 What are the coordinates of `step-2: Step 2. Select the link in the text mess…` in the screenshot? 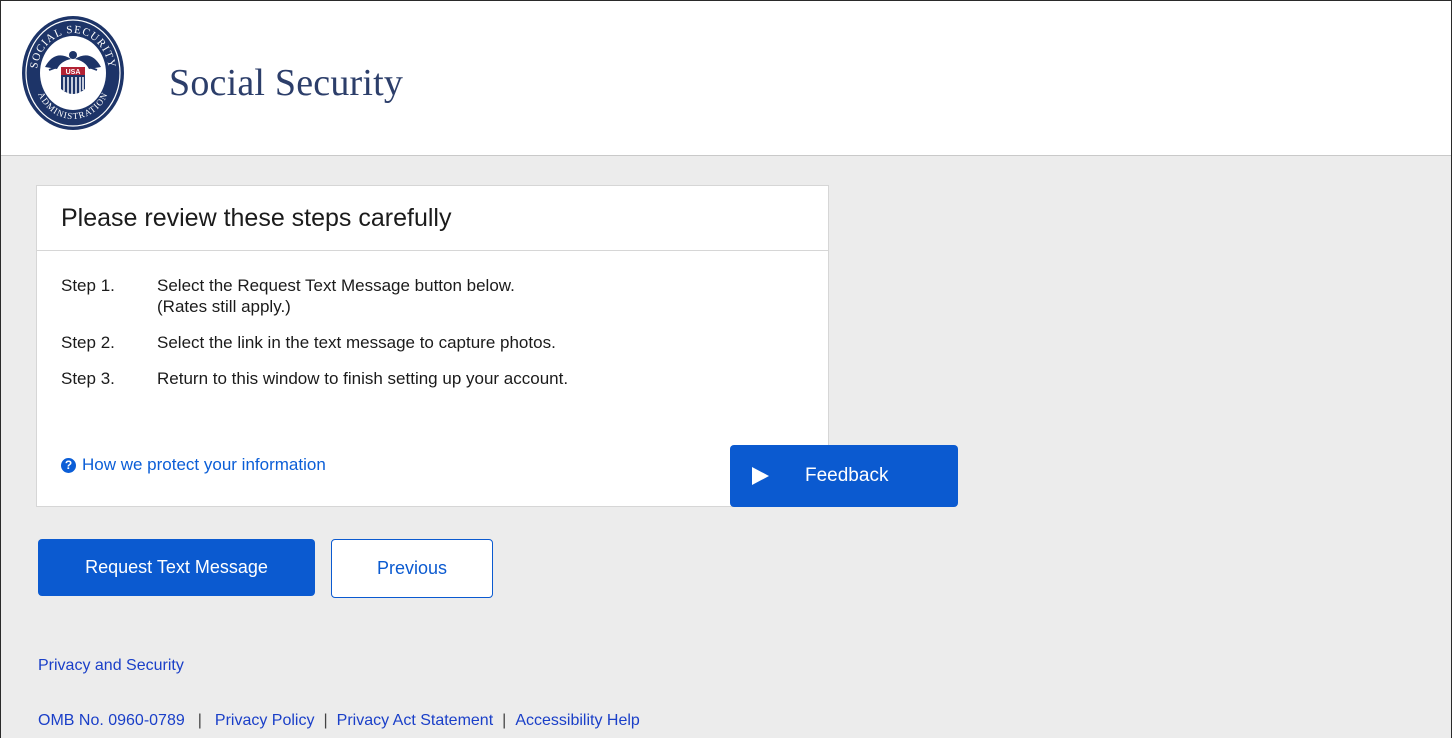 It's located at (444, 342).